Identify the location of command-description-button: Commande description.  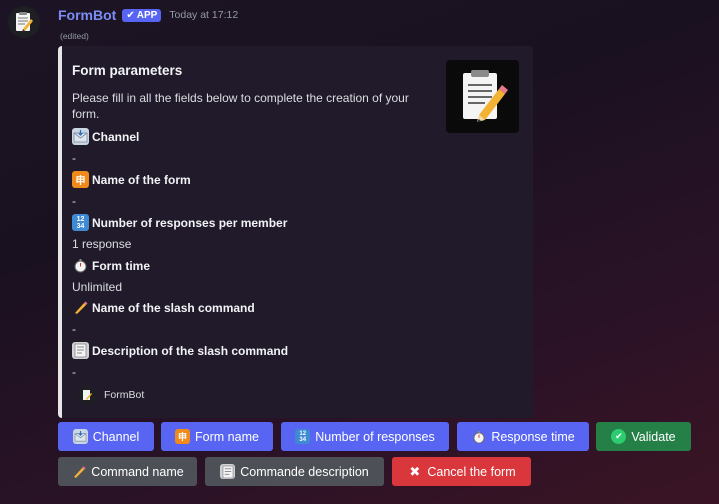
(294, 471).